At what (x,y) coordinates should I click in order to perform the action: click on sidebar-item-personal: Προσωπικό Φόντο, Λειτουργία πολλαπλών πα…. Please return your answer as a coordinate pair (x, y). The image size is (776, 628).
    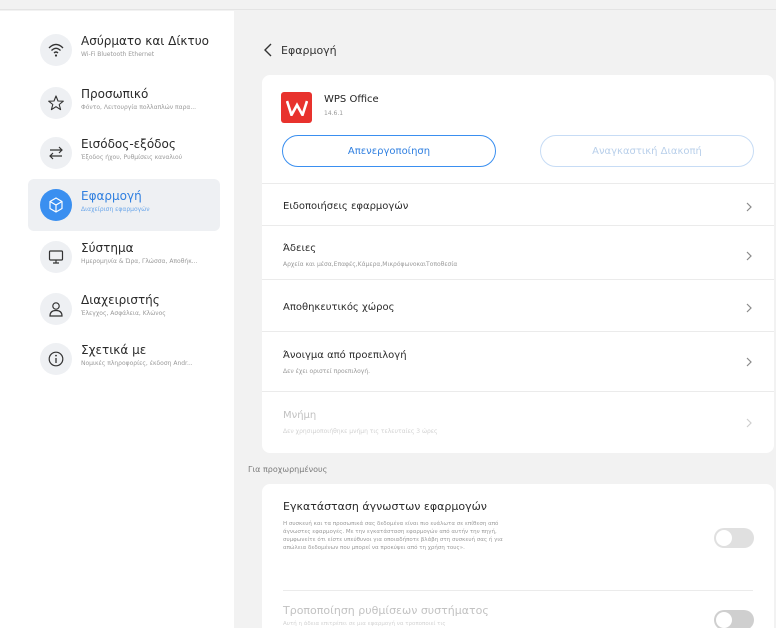
    Looking at the image, I should click on (124, 103).